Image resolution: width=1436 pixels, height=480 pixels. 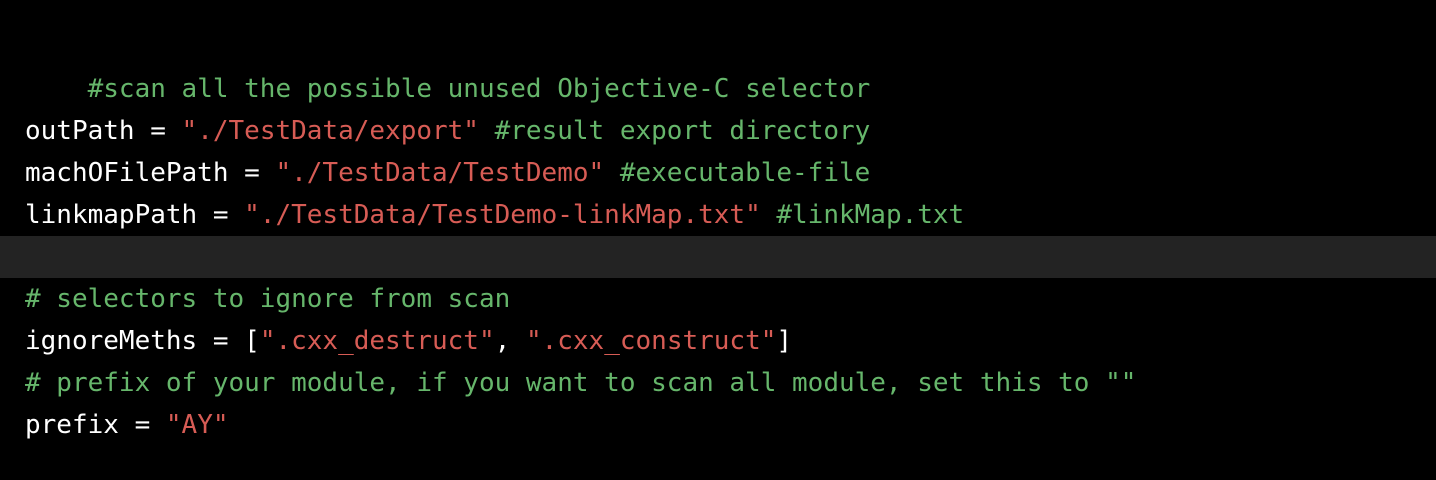 I want to click on code-comment: #result export directory, so click(x=682, y=131).